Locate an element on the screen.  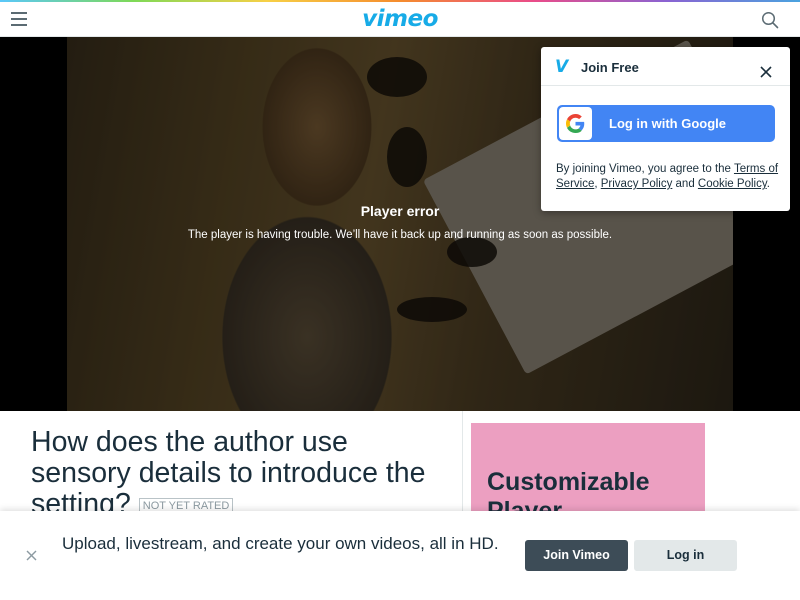
rating-badge: NOT YET RATED is located at coordinates (186, 504).